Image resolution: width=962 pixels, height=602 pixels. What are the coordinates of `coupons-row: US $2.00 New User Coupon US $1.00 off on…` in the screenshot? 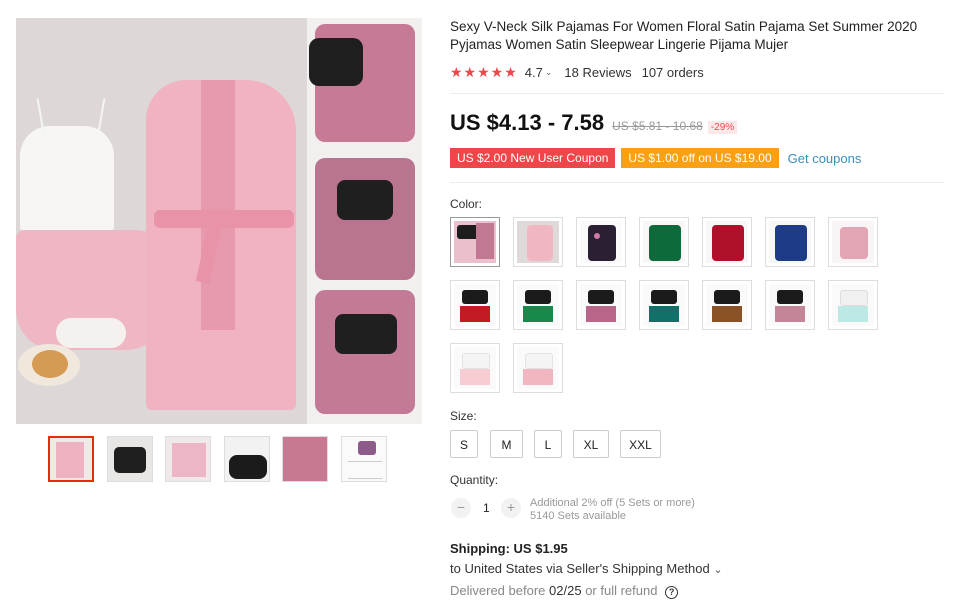 It's located at (655, 158).